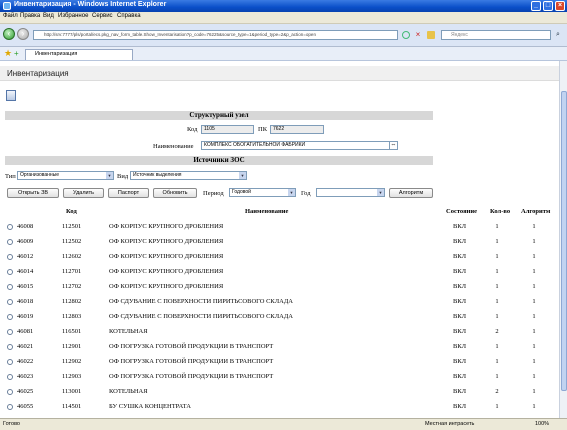 This screenshot has height=430, width=567. Describe the element at coordinates (297, 129) in the screenshot. I see `pk-input: 7622` at that location.